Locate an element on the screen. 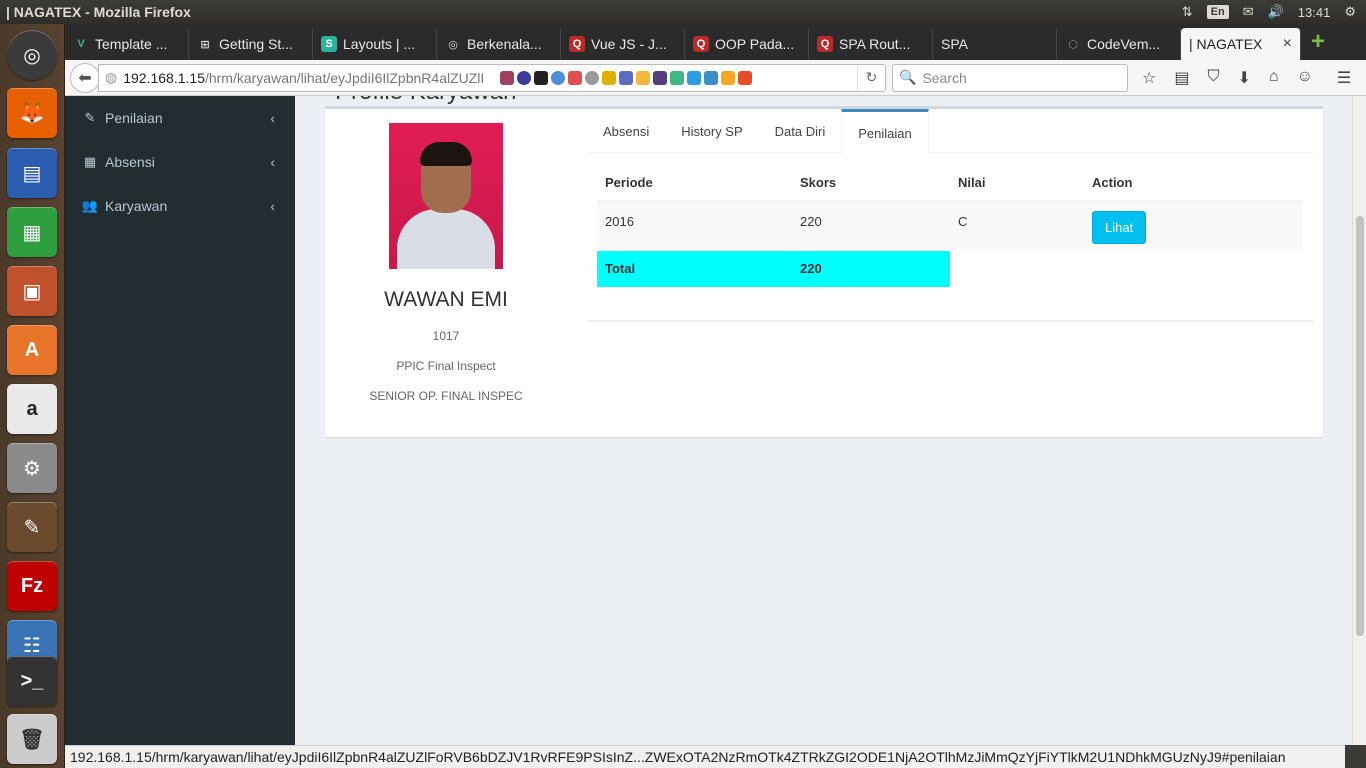 This screenshot has height=768, width=1366. new-tab-icon: + is located at coordinates (1318, 44).